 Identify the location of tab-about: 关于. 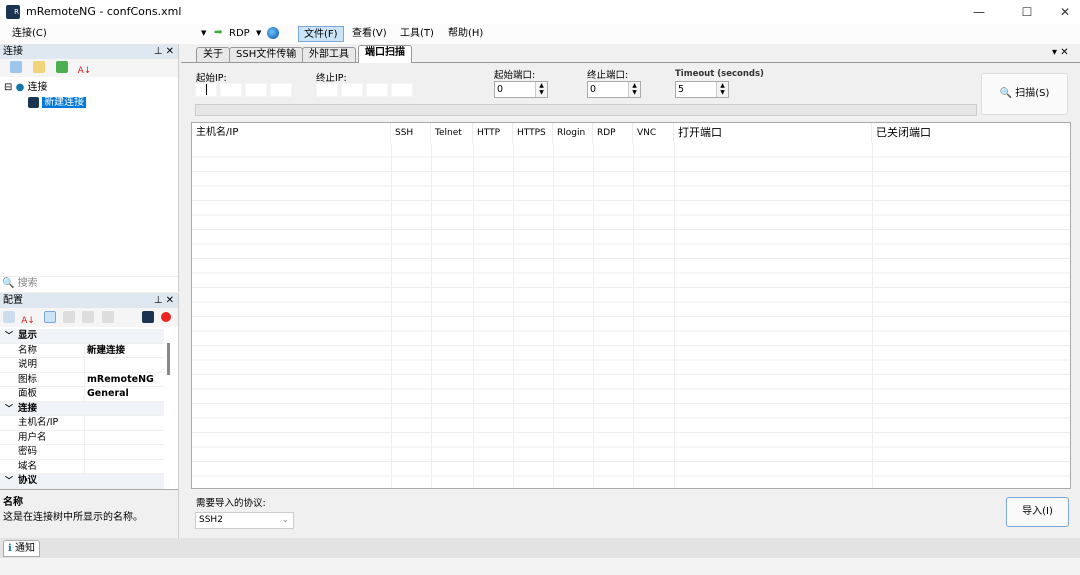
(213, 54).